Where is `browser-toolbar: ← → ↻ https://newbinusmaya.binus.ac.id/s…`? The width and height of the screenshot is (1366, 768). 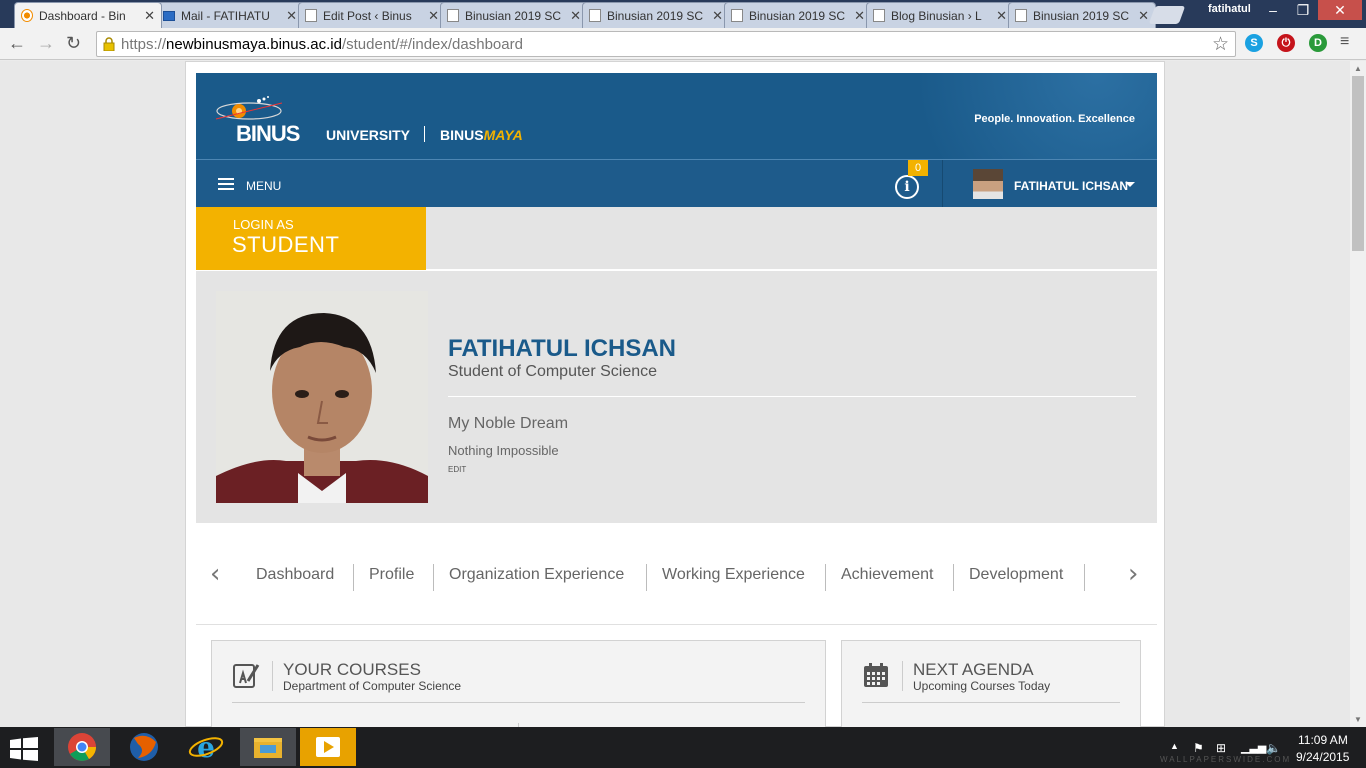
browser-toolbar: ← → ↻ https://newbinusmaya.binus.ac.id/s… is located at coordinates (683, 44).